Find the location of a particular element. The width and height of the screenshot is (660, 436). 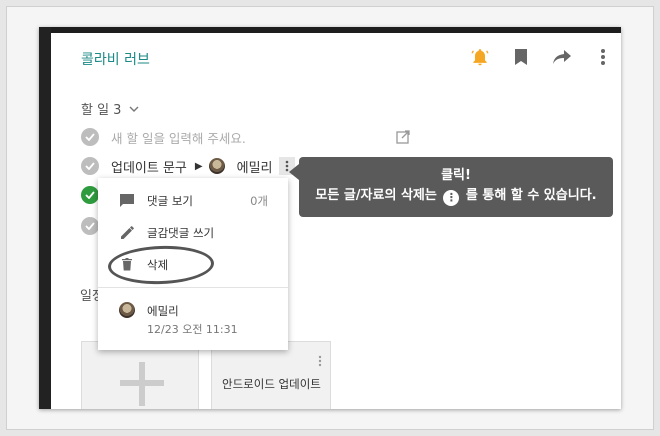

todo-count-label: 할 일 3 is located at coordinates (101, 110).